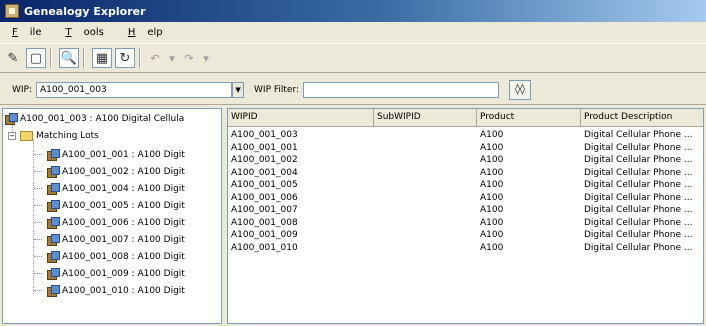 This screenshot has width=706, height=326. I want to click on chevron-down-icon: ▼, so click(238, 89).